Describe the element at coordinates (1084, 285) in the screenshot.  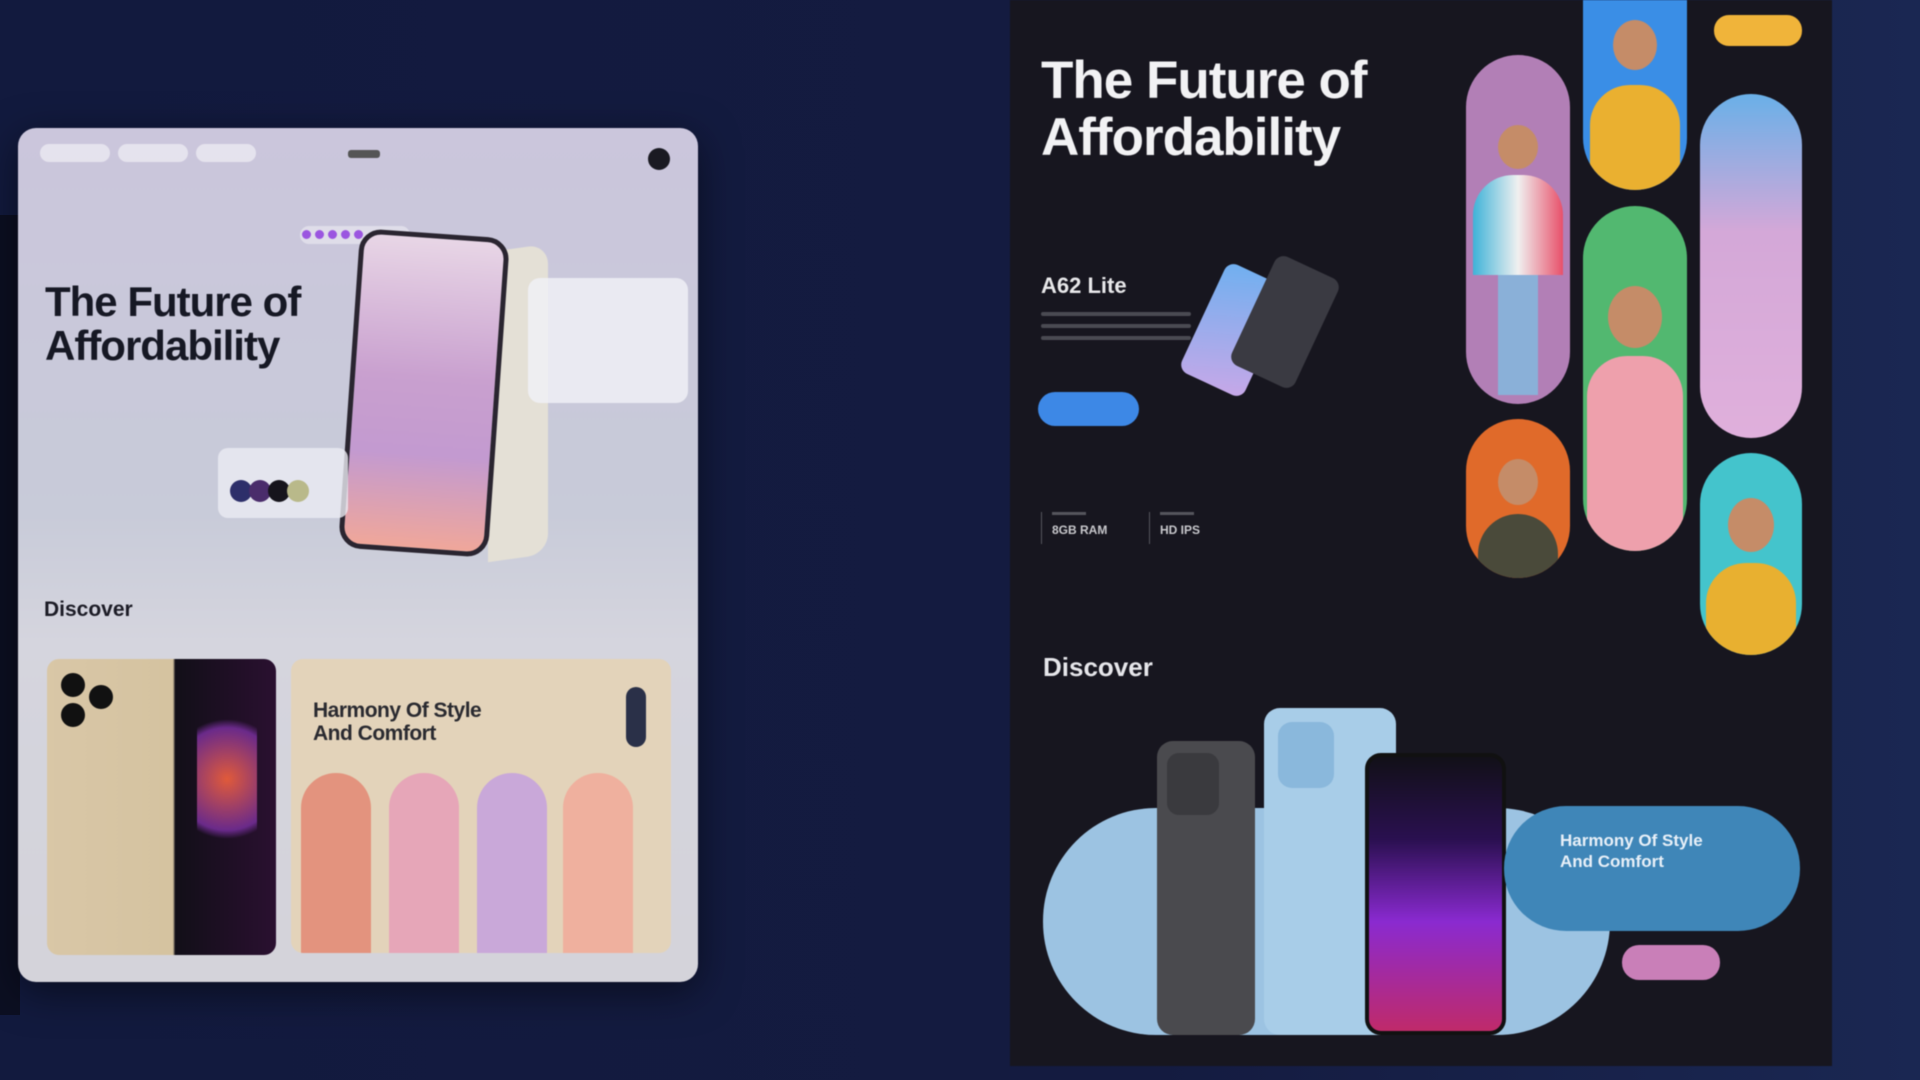
I see `model-name: A62 Lite` at that location.